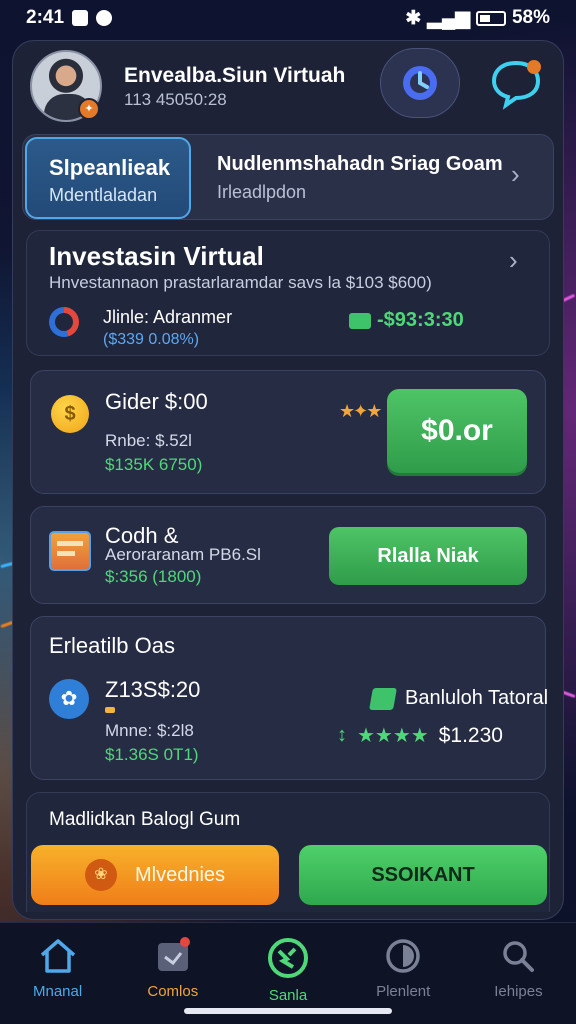  I want to click on save-button: SSOIKANT, so click(423, 875).